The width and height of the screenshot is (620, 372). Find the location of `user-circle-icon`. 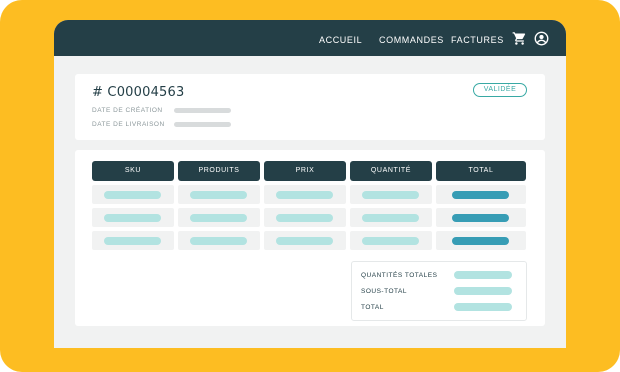

user-circle-icon is located at coordinates (541, 38).